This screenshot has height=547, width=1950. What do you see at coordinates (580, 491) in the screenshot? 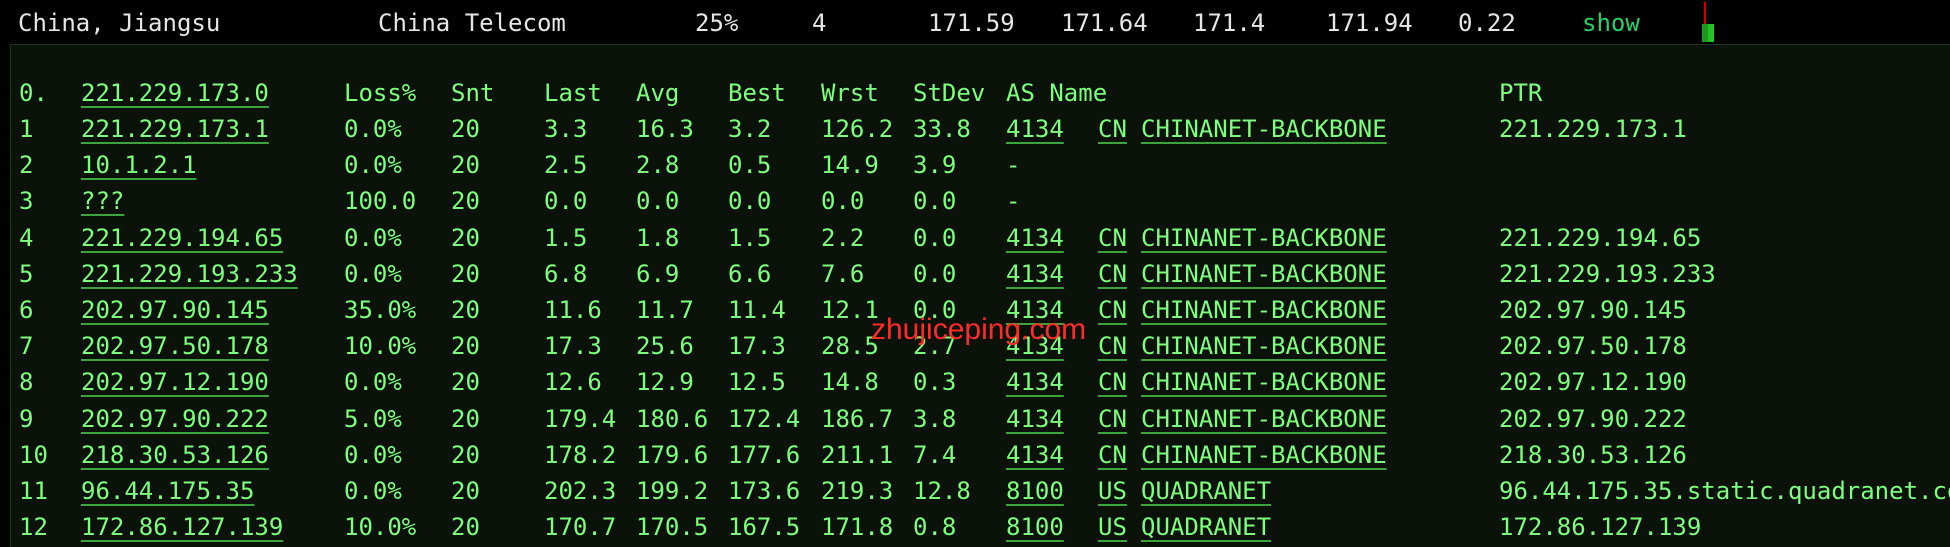
I see `cell-last: 202.3` at bounding box center [580, 491].